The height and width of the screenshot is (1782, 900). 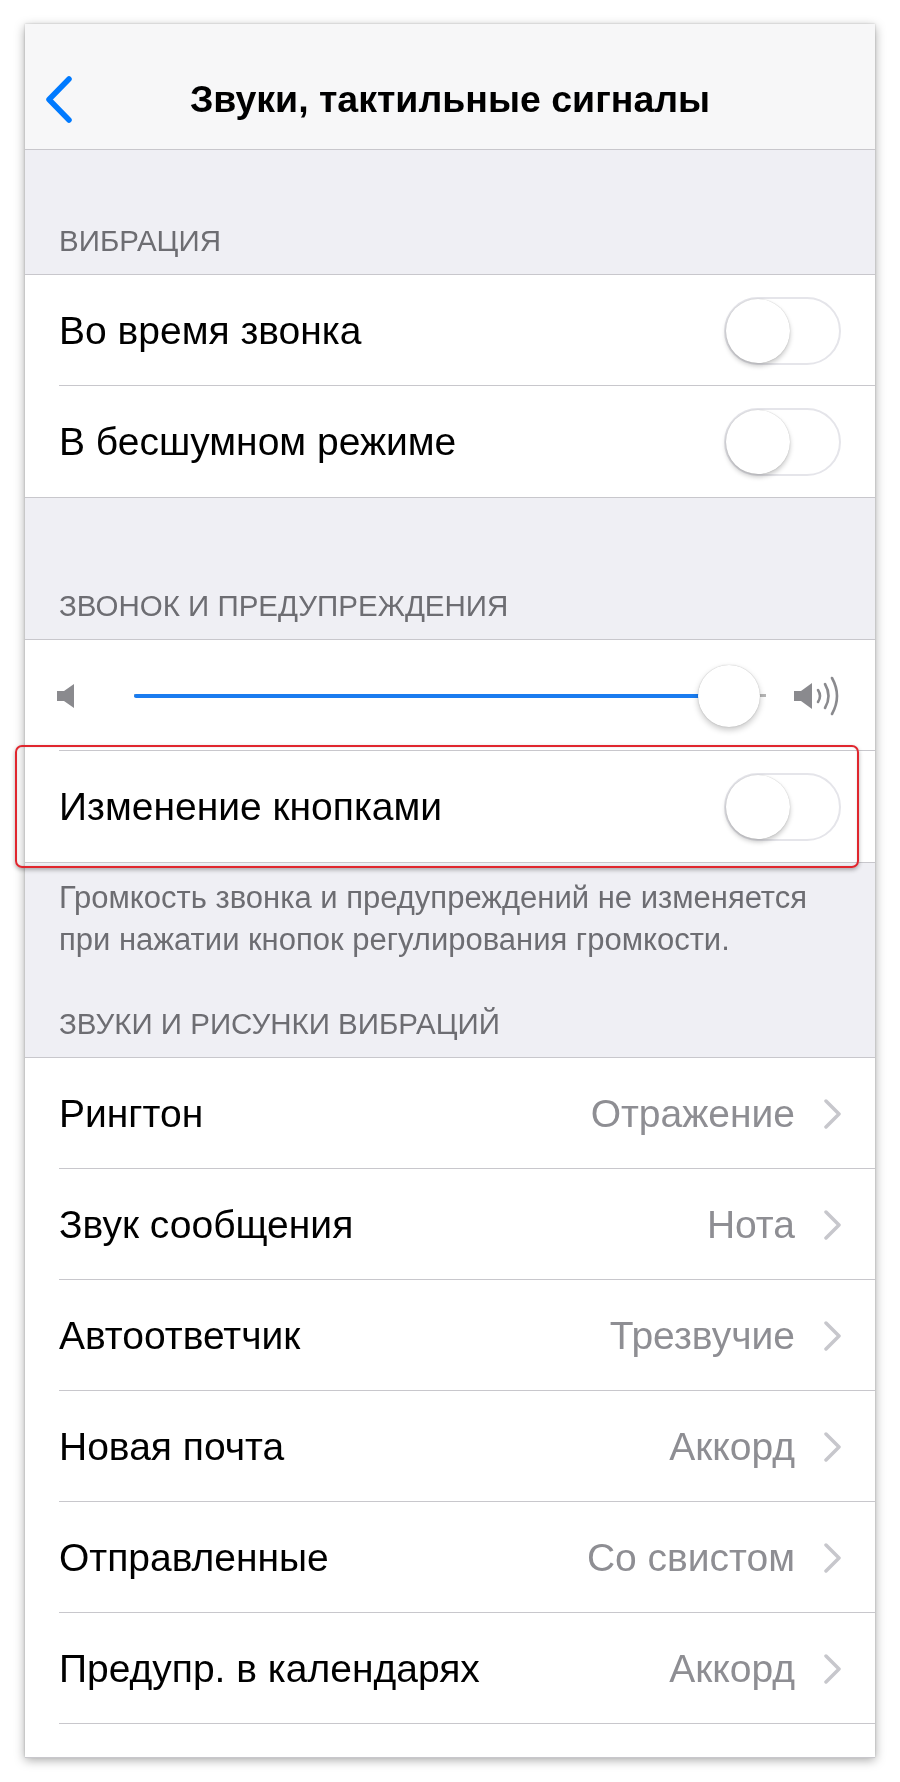 I want to click on section-footnote: Громкость звонка и предупреждений не изменяется при нажатии кнопок регулирования громкости., so click(x=433, y=919).